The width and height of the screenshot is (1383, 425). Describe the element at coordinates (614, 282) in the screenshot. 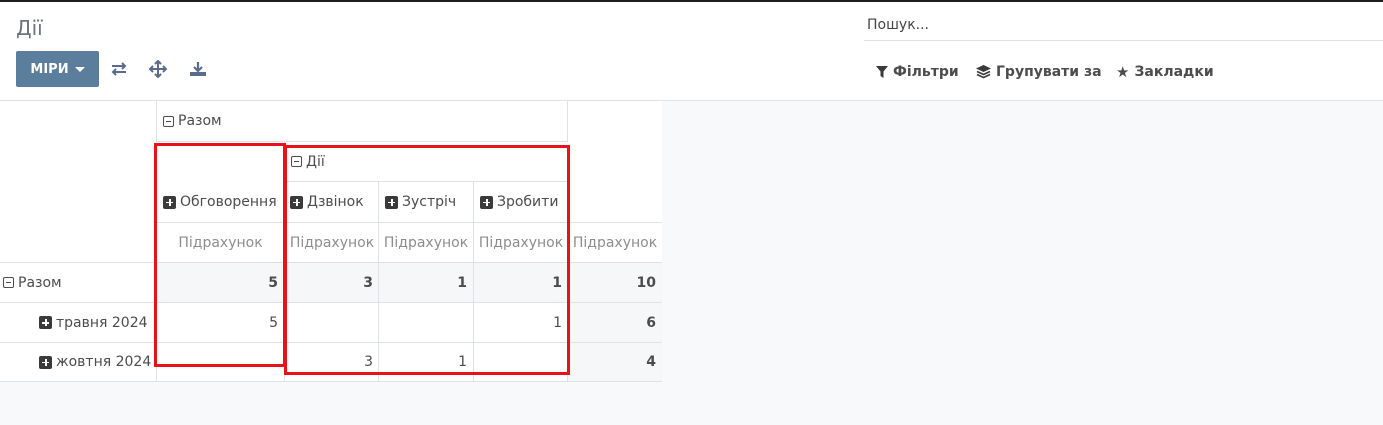

I see `table-cell: 10` at that location.